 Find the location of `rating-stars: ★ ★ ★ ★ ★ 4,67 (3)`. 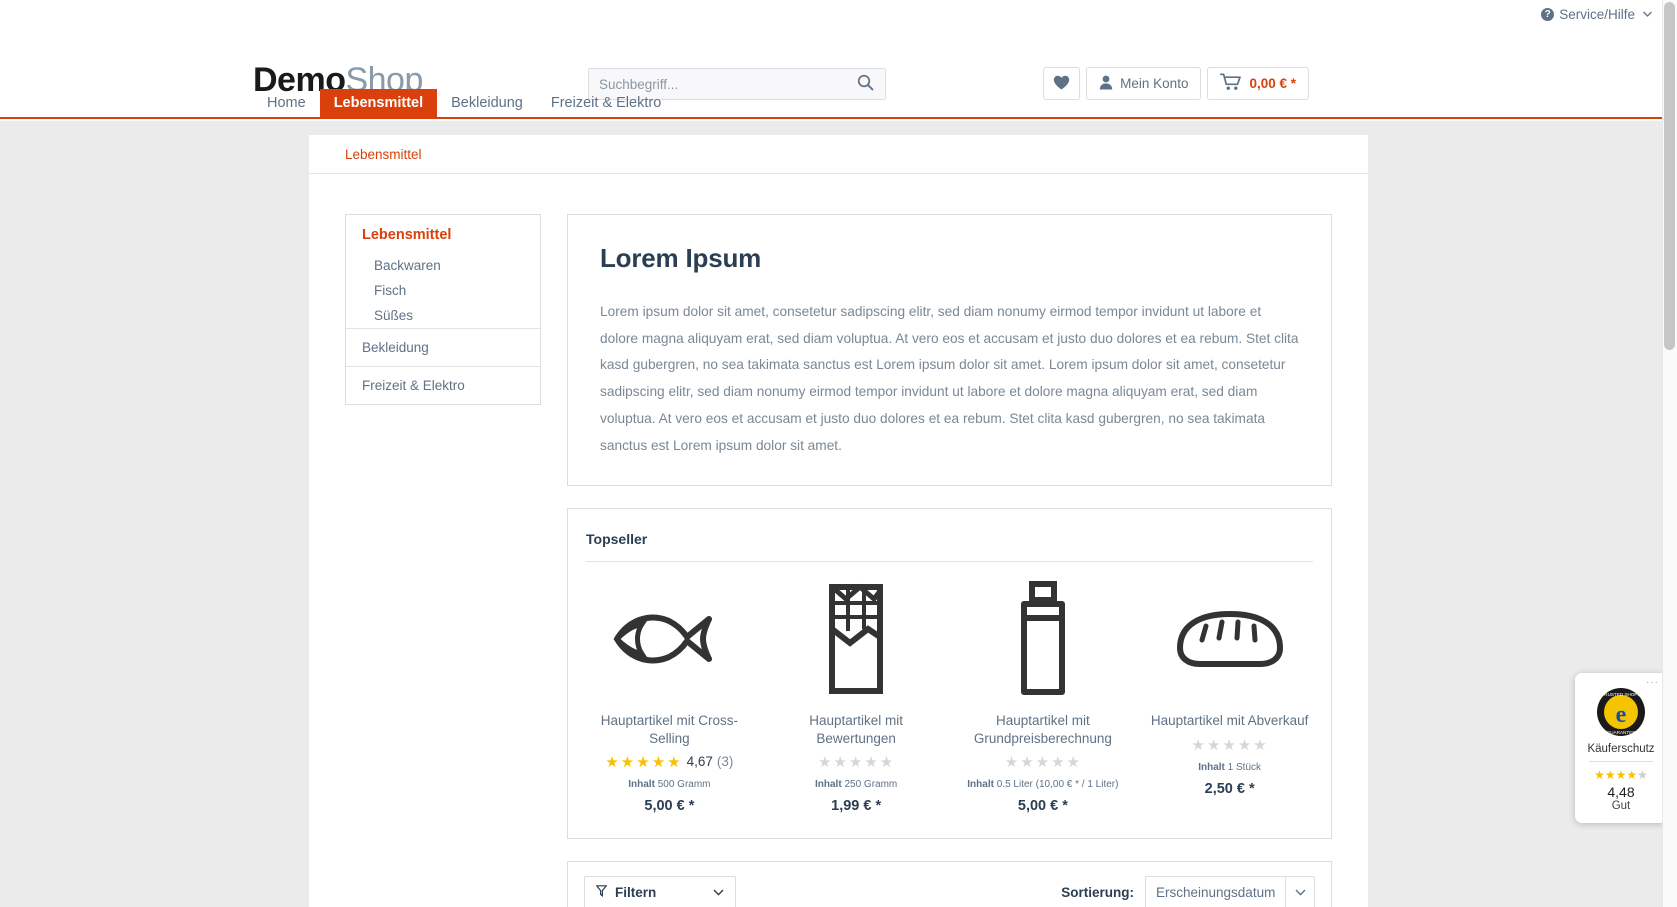

rating-stars: ★ ★ ★ ★ ★ 4,67 (3) is located at coordinates (669, 762).